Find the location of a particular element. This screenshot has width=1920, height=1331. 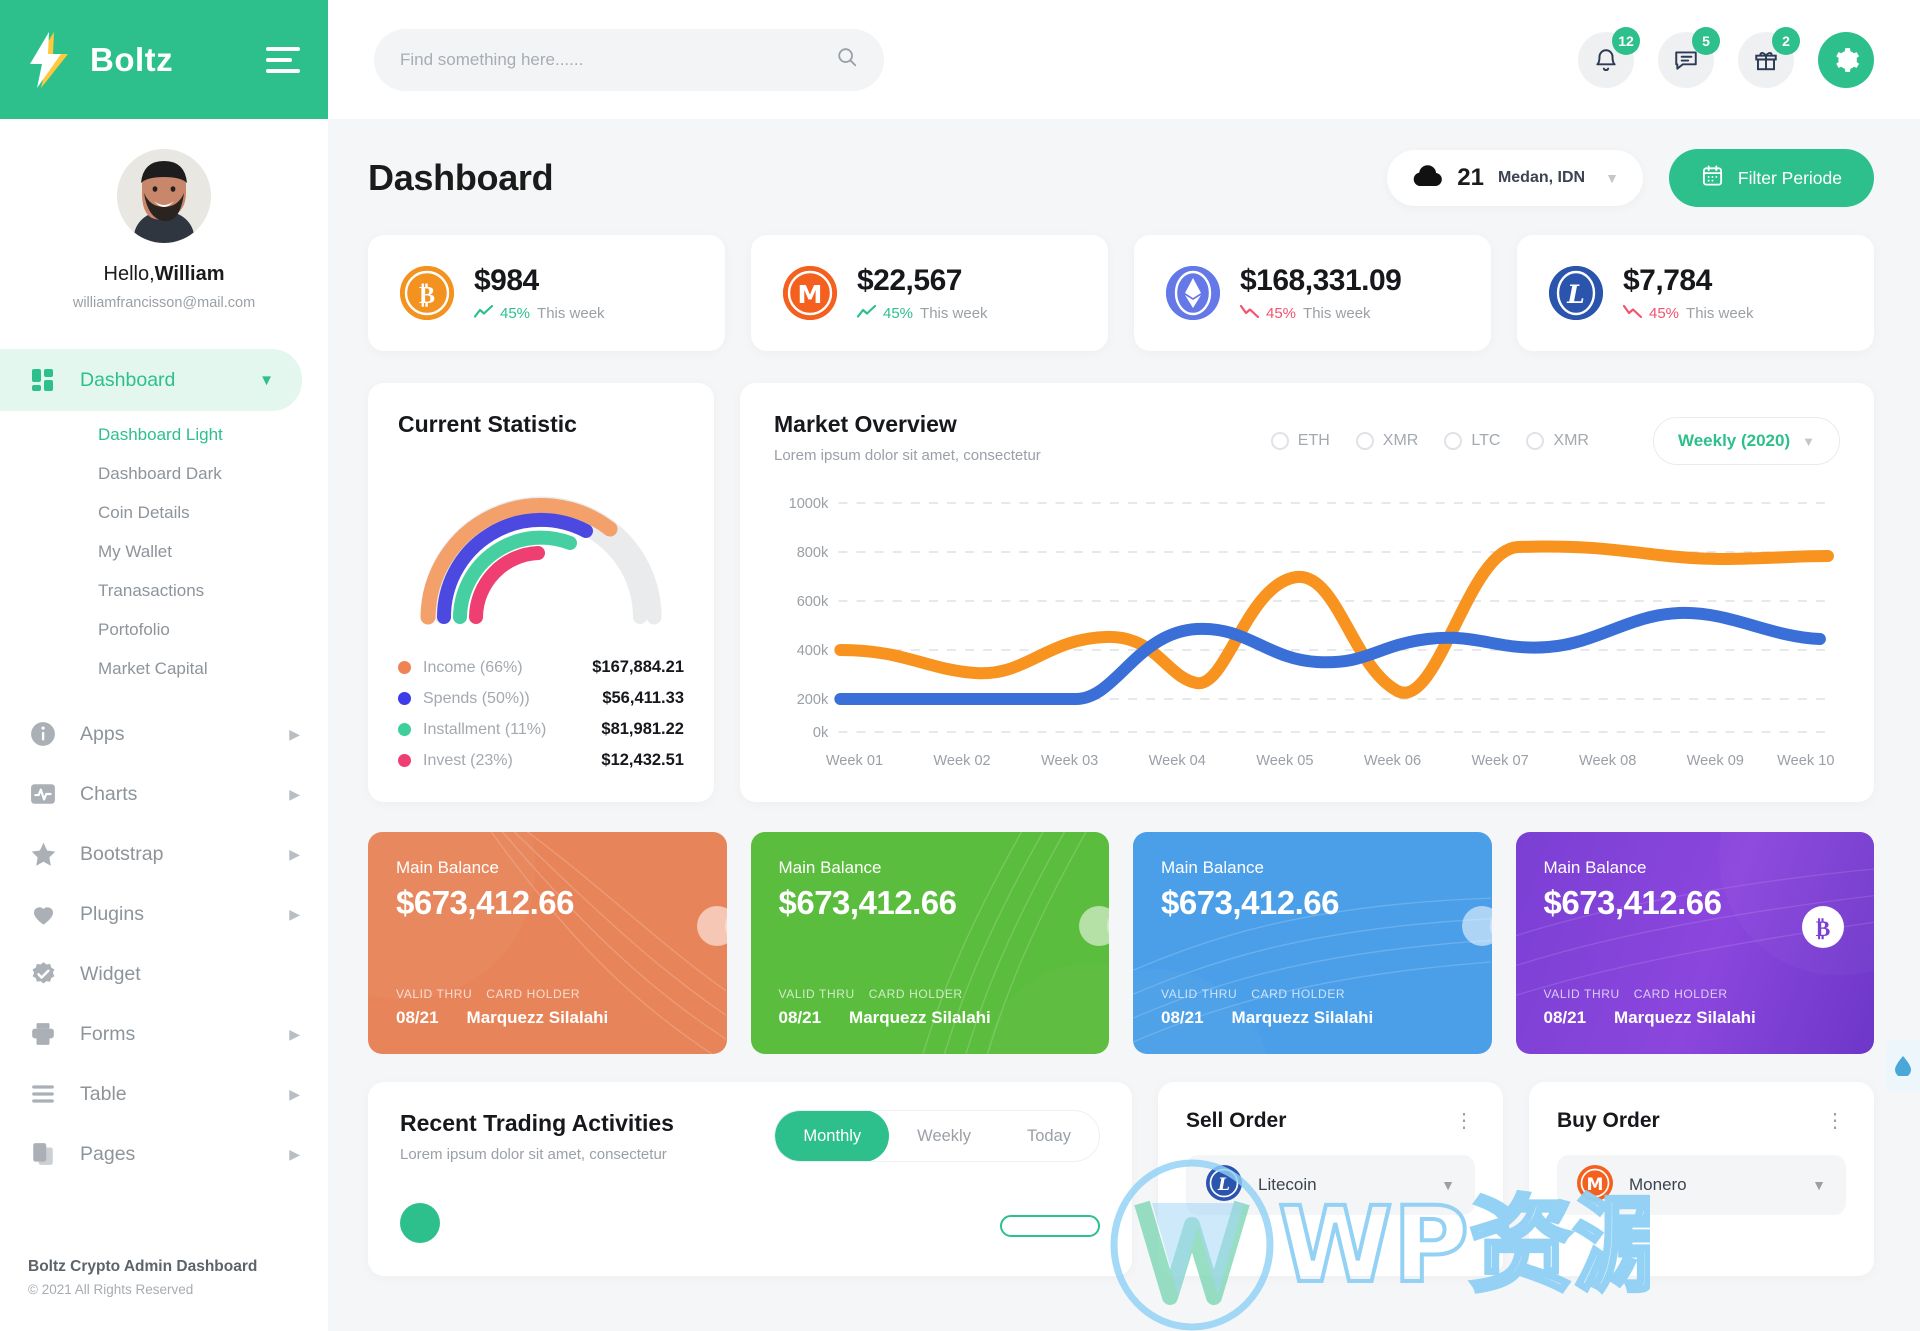

sell-order-coin-select: L Litecoin ▼ is located at coordinates (1330, 1185).